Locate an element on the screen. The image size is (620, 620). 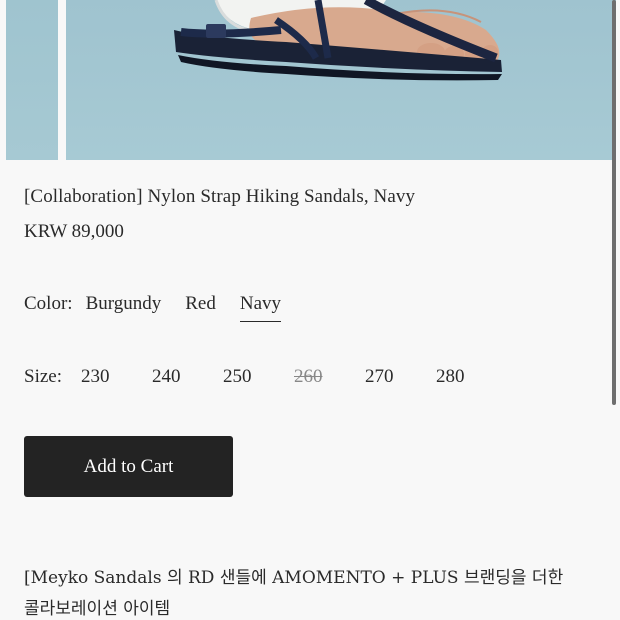
sandal-photo is located at coordinates (338, 40).